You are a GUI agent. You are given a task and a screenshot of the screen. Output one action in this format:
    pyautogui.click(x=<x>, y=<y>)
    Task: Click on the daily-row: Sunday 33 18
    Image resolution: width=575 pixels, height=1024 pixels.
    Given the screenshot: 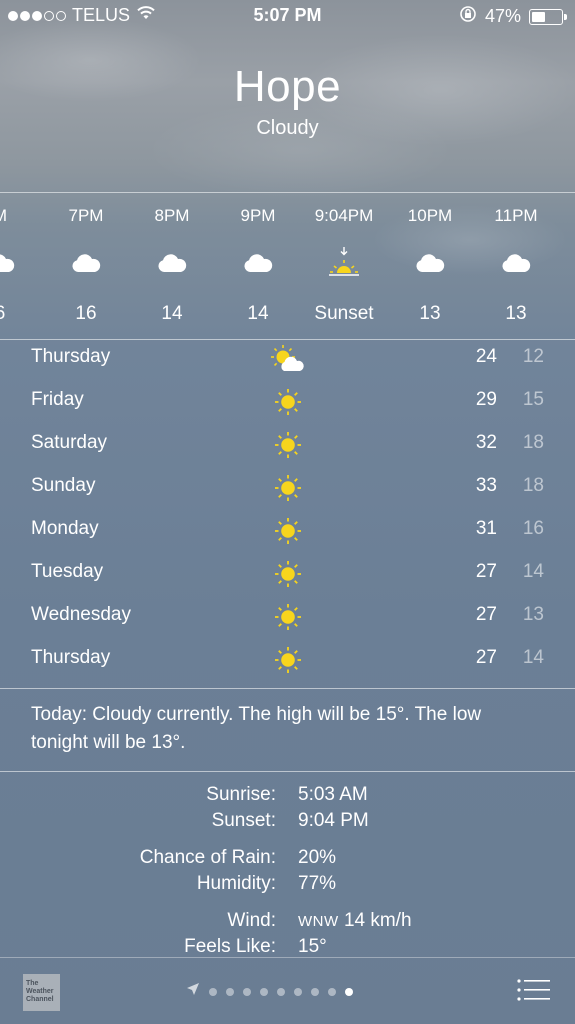 What is the action you would take?
    pyautogui.click(x=287, y=490)
    